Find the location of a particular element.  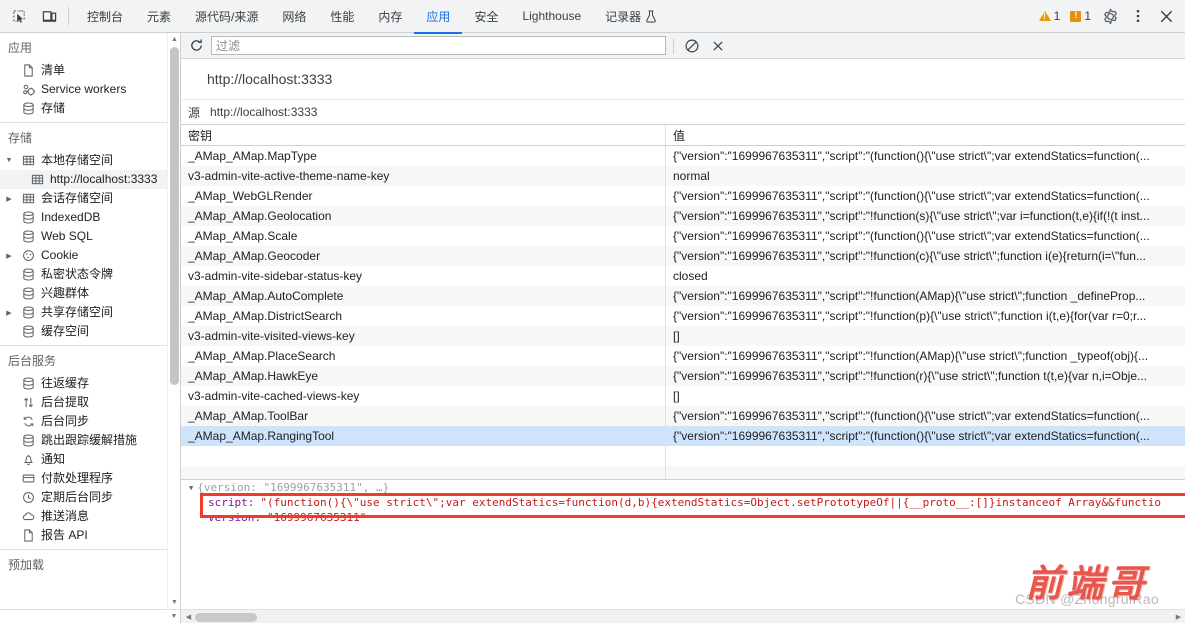

sidebar-item-cache-storage: ▶ 缓存空间 is located at coordinates (90, 331).